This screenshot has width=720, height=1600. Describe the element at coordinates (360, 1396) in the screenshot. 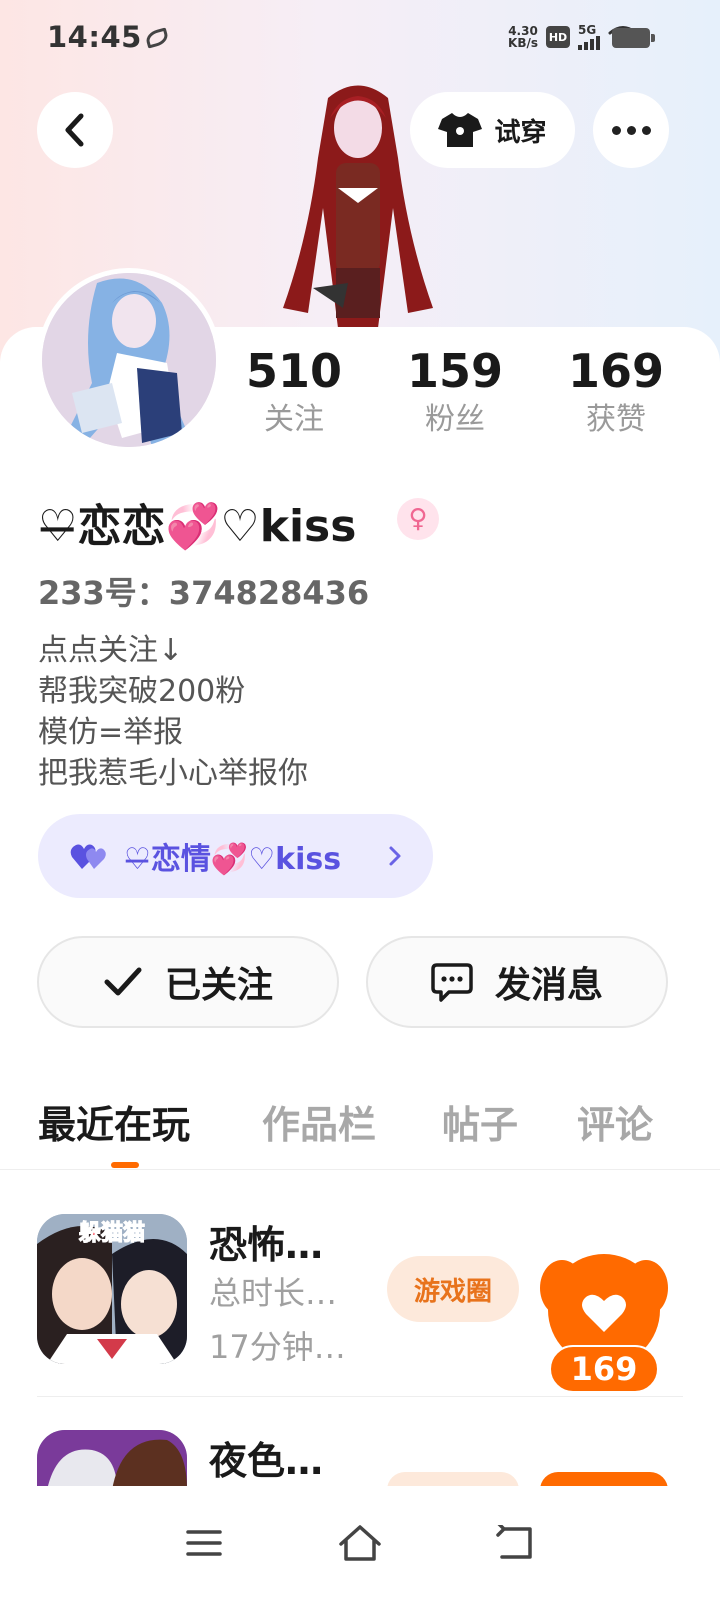

I see `list-divider` at that location.